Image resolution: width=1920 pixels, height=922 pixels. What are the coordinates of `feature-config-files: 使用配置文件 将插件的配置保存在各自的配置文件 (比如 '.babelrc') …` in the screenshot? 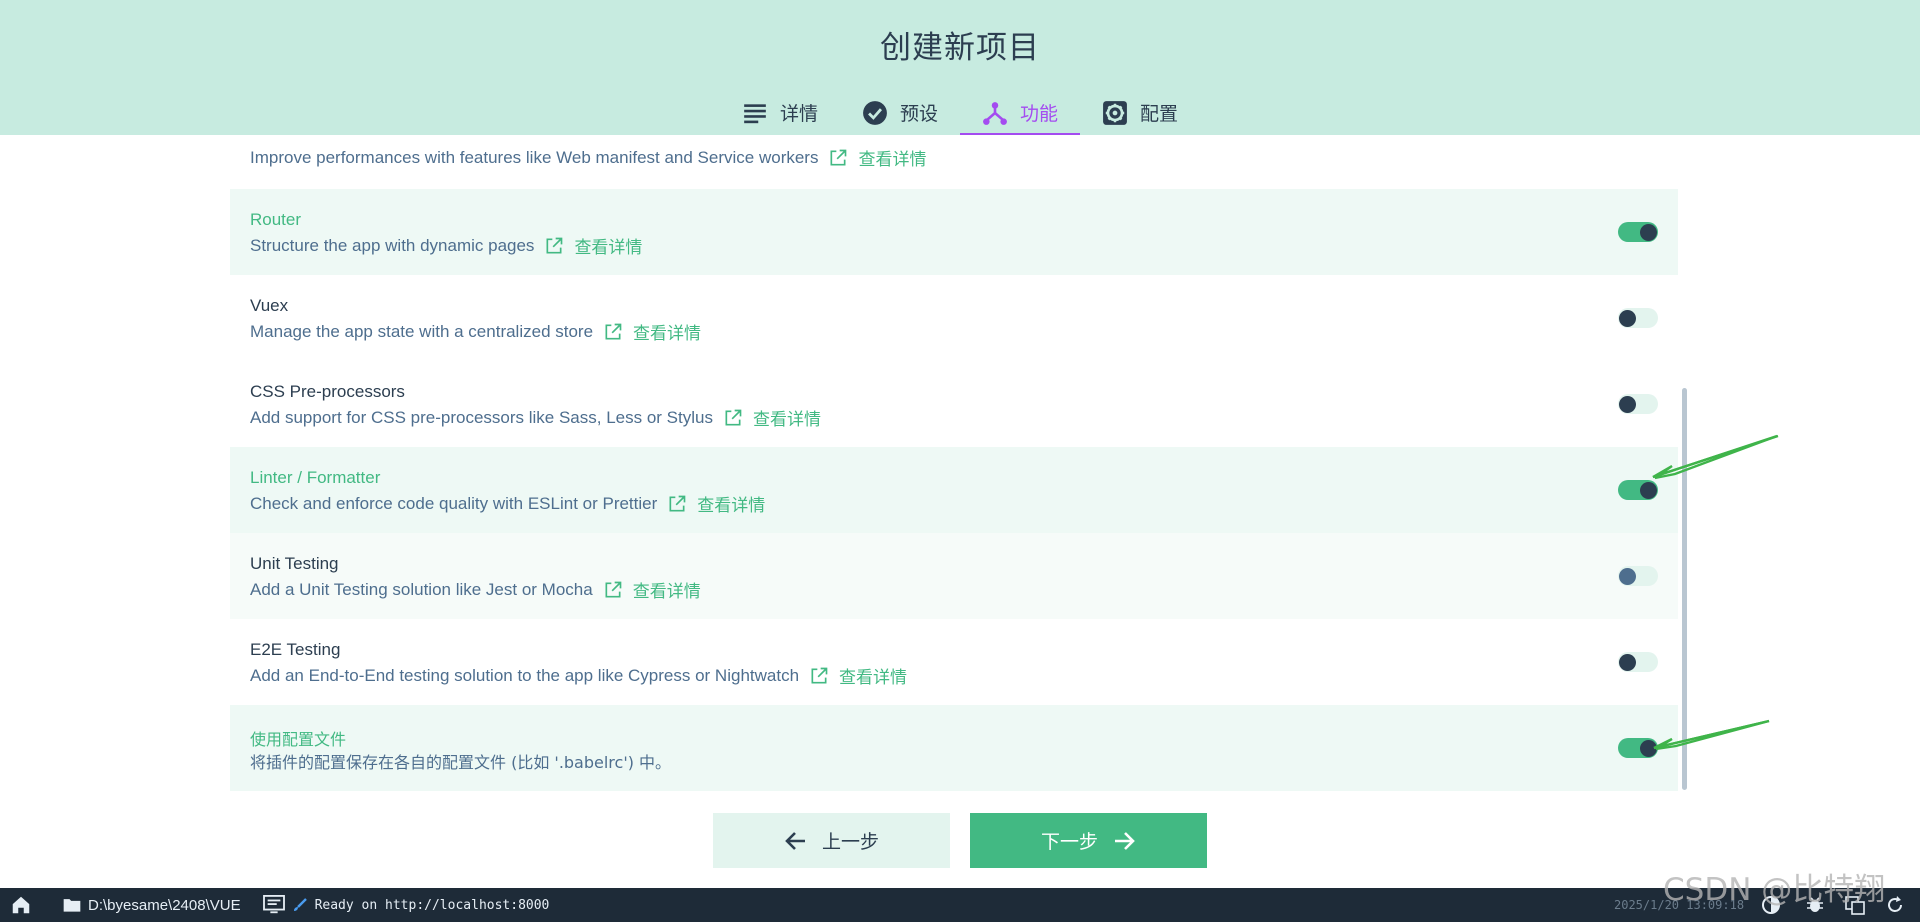 It's located at (954, 748).